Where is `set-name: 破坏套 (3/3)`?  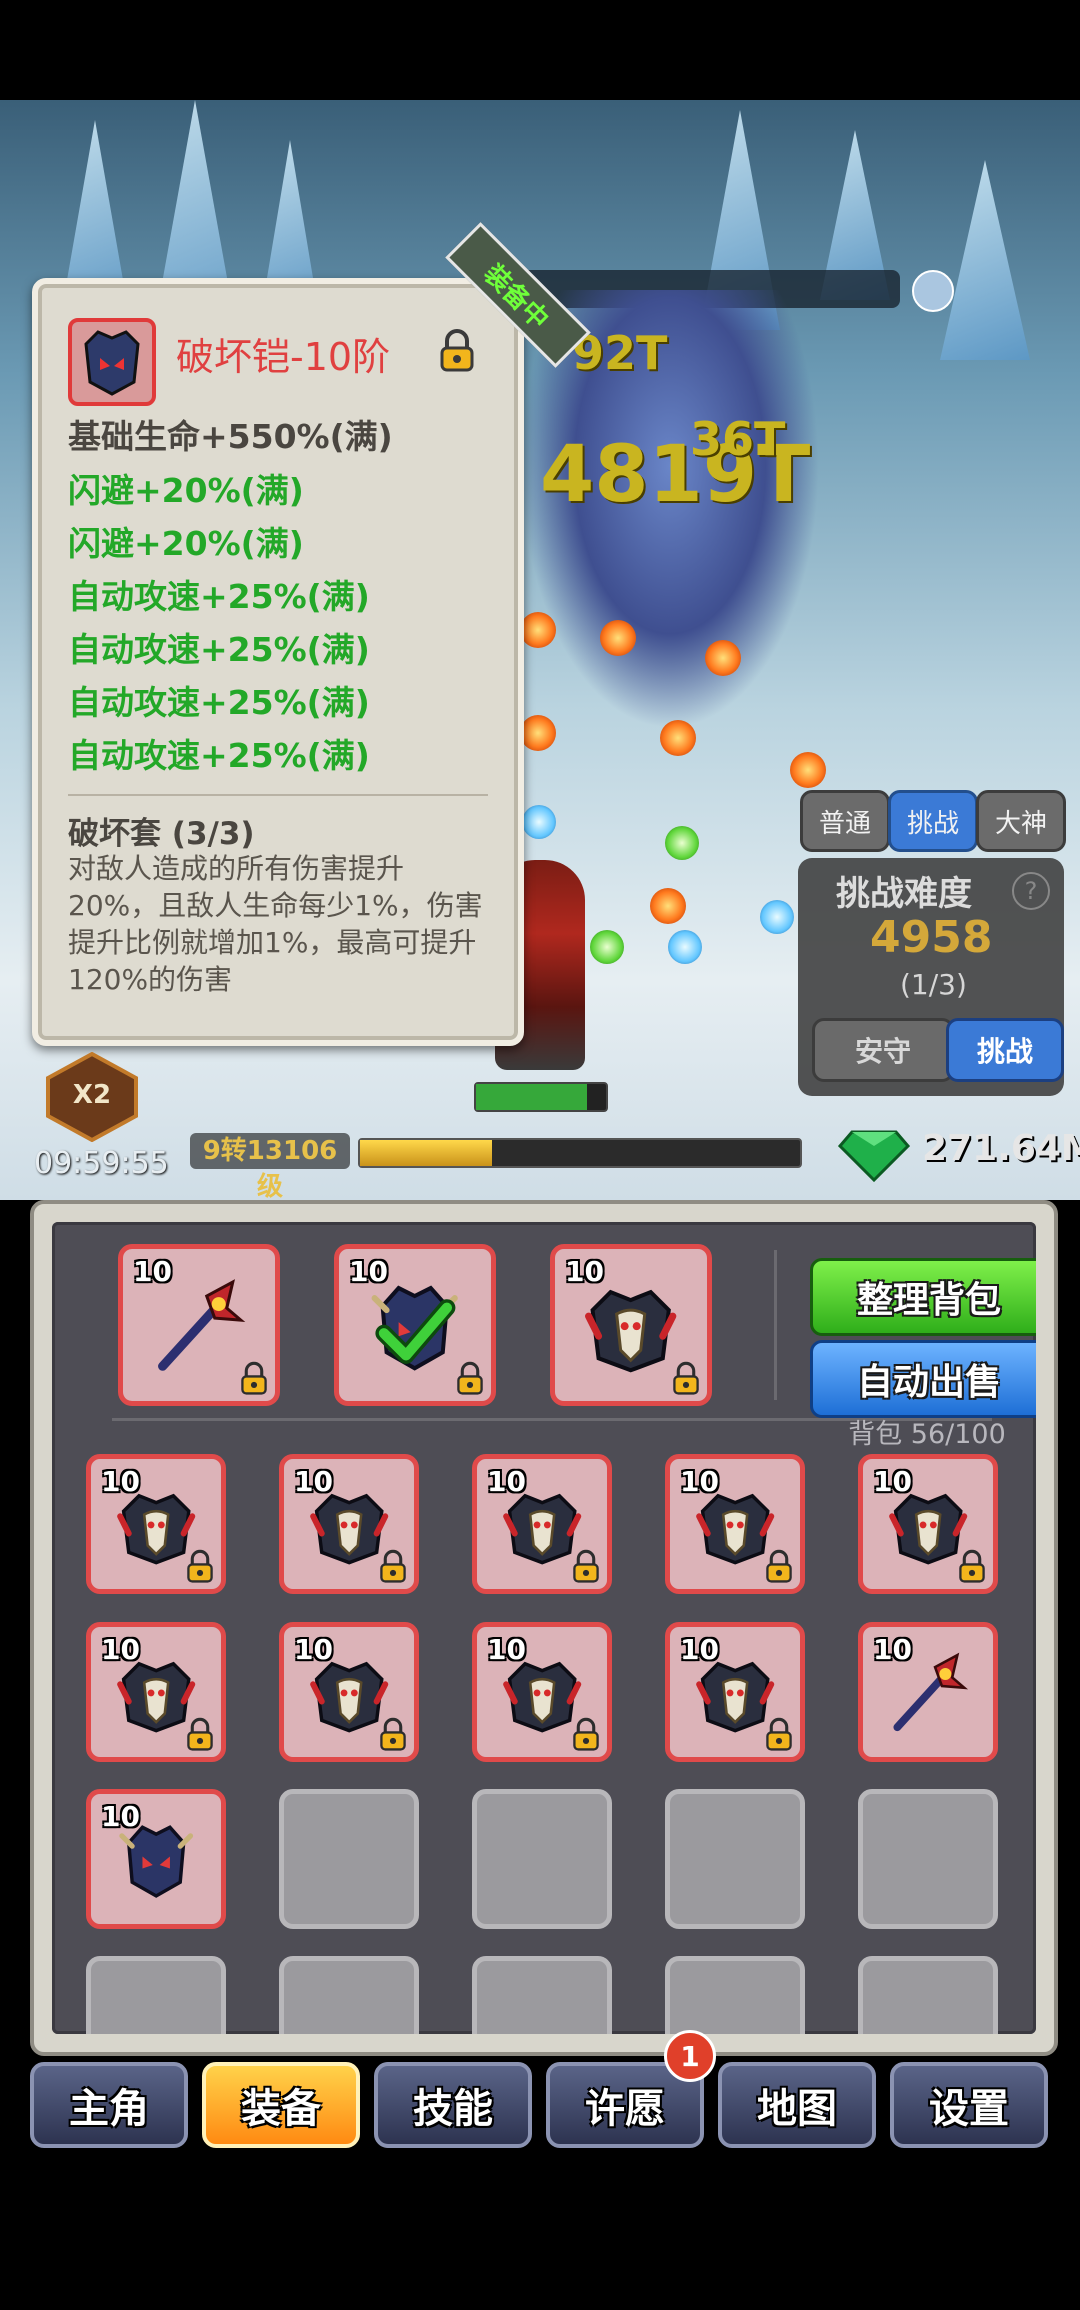 set-name: 破坏套 (3/3) is located at coordinates (161, 834).